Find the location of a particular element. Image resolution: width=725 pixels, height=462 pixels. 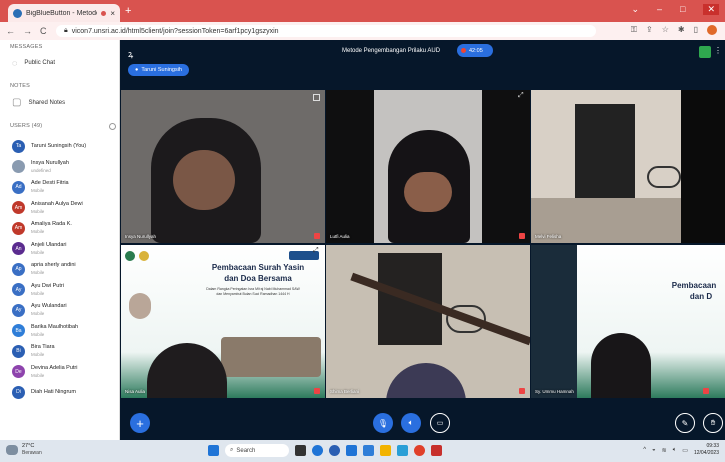

video-tile: Shima Berliani is located at coordinates (428, 321).